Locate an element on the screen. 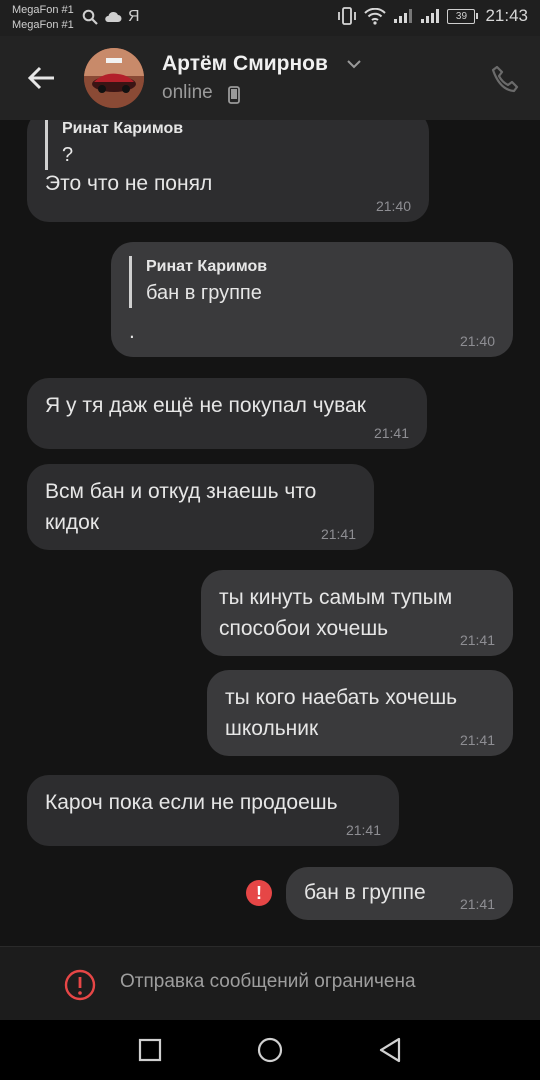 This screenshot has height=1080, width=540. carrier-labels: MegaFon #1 MegaFon #1 is located at coordinates (43, 18).